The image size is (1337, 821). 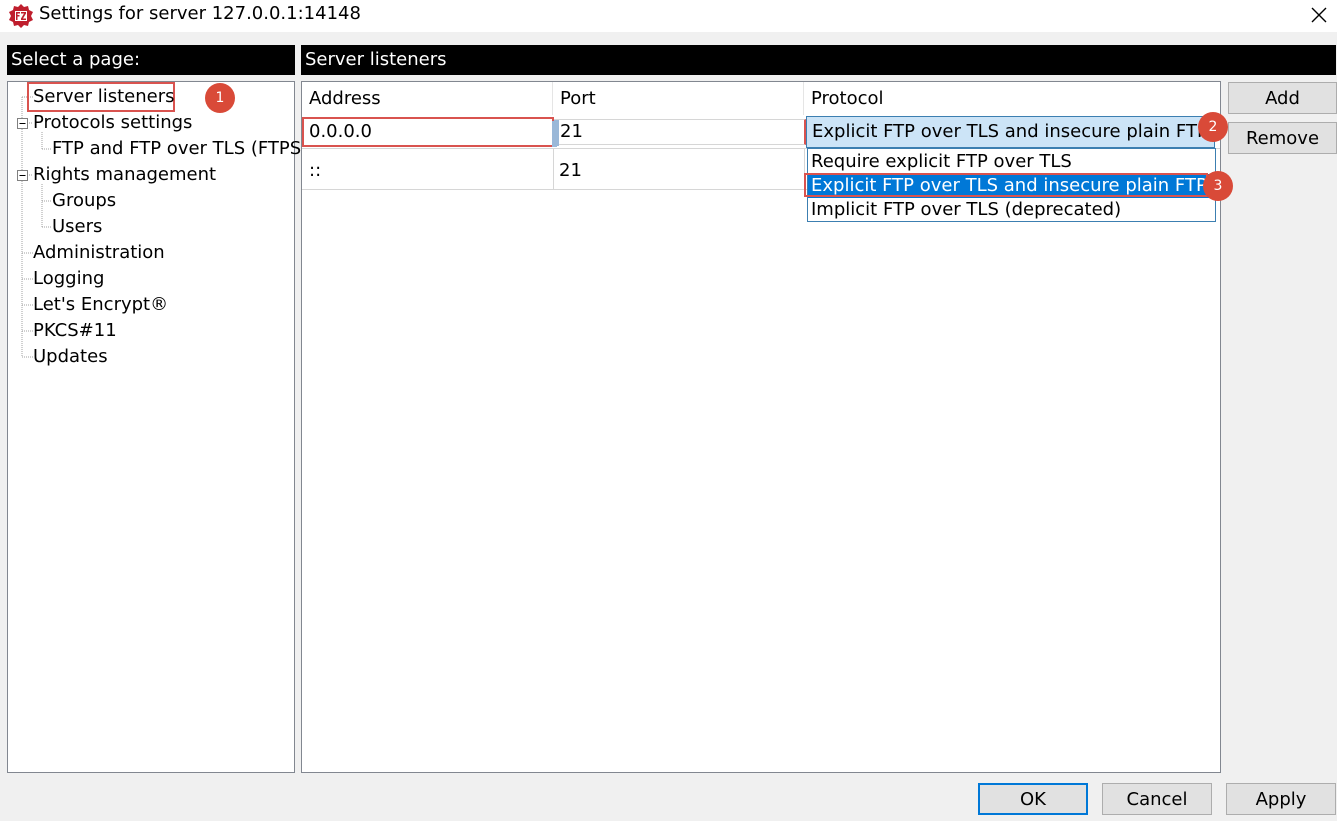 What do you see at coordinates (1218, 186) in the screenshot?
I see `annotation-badge-3: 3` at bounding box center [1218, 186].